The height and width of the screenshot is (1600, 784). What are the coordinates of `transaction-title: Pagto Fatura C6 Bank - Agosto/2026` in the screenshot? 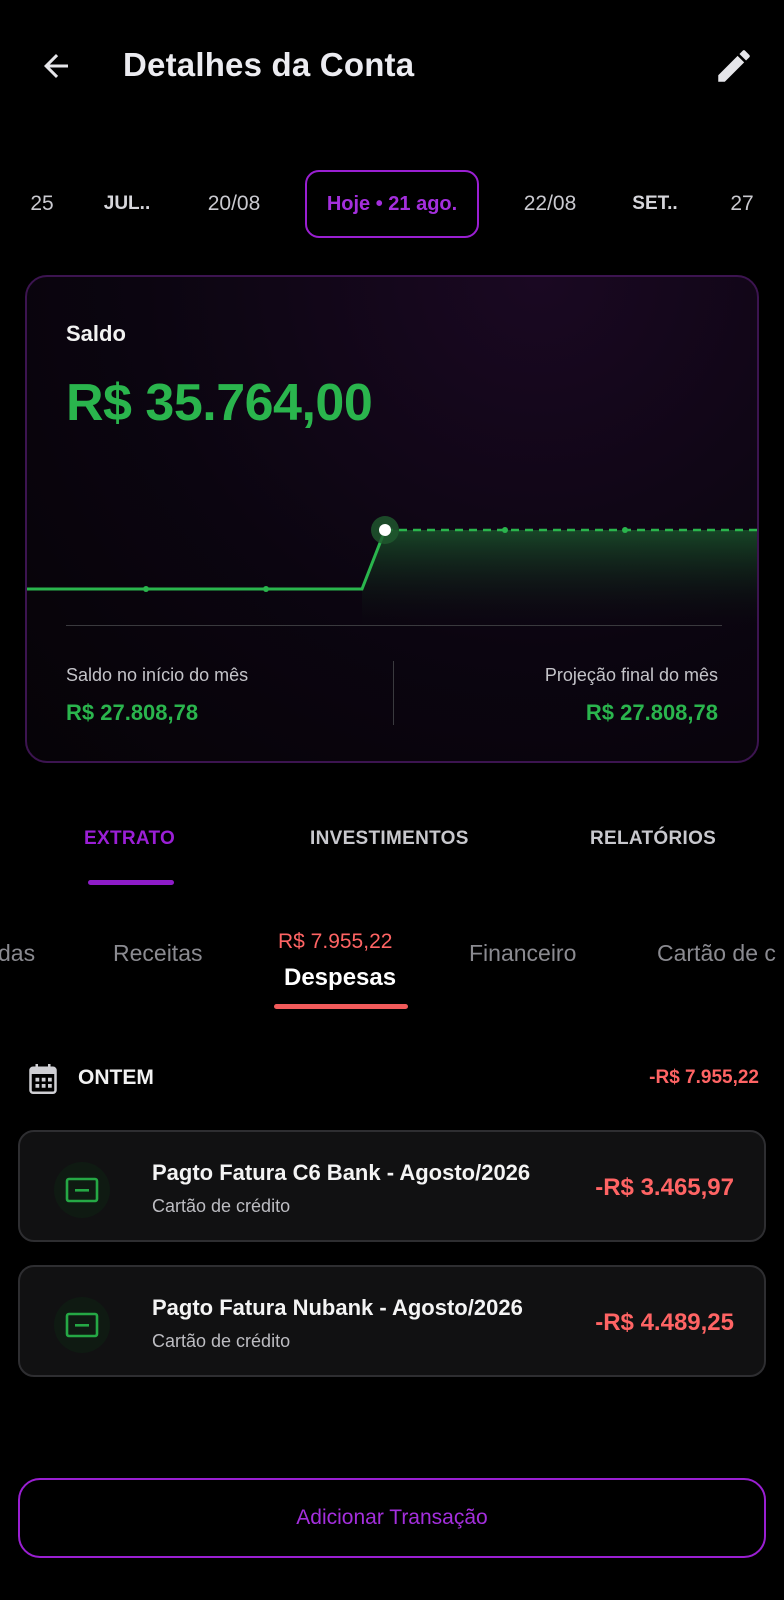 It's located at (341, 1172).